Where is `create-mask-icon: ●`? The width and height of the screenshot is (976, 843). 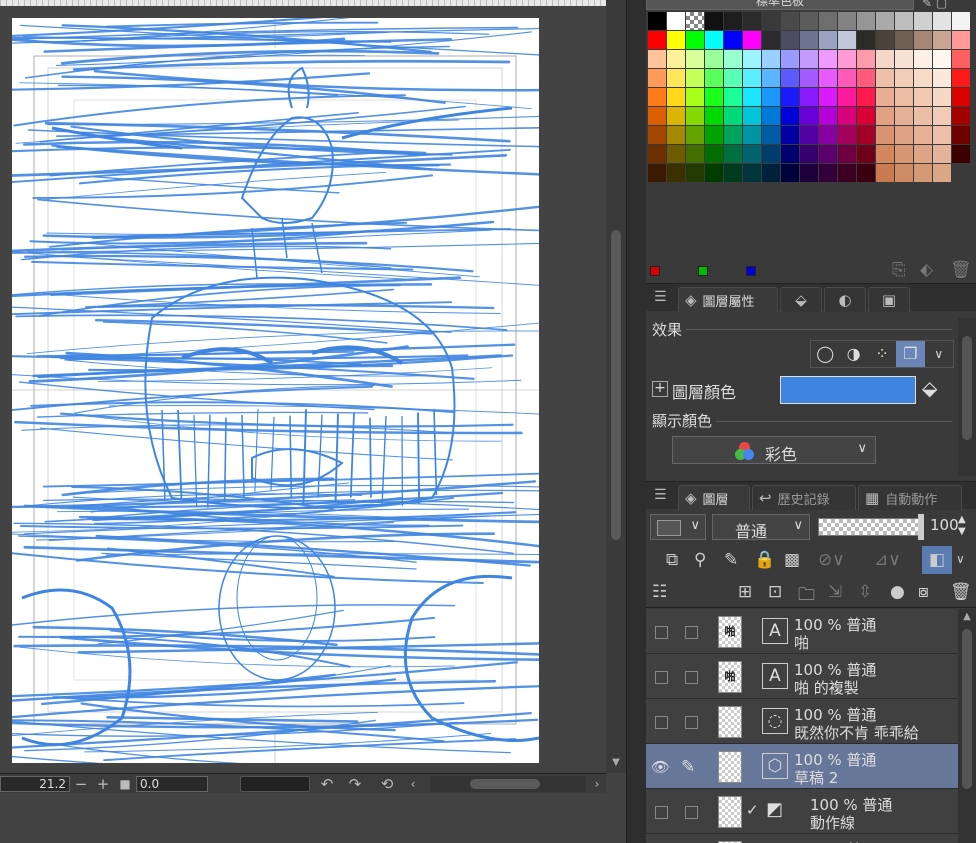
create-mask-icon: ● is located at coordinates (897, 592).